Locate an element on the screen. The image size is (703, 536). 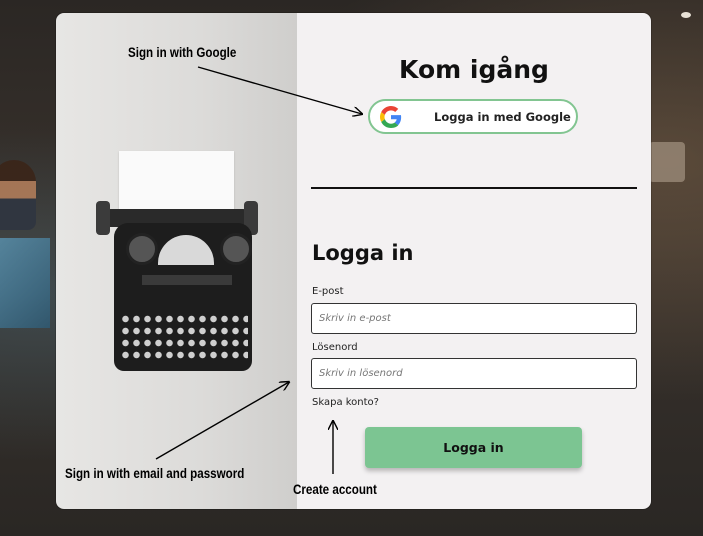
google-login-button: Logga in med Google is located at coordinates (473, 116).